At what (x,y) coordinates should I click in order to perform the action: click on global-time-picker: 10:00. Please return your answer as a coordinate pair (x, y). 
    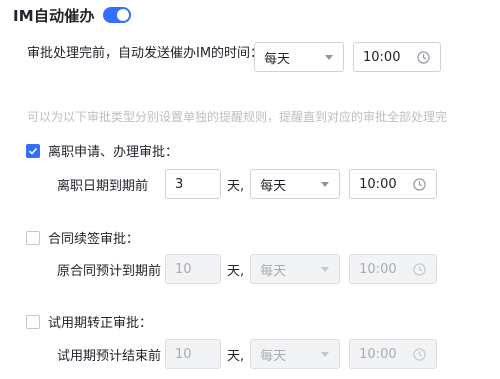
    Looking at the image, I should click on (397, 57).